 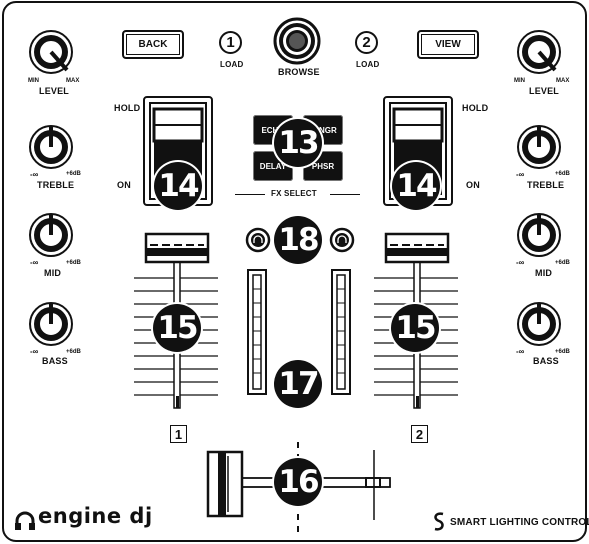 I want to click on callout-15-left-text: 15, so click(x=177, y=328).